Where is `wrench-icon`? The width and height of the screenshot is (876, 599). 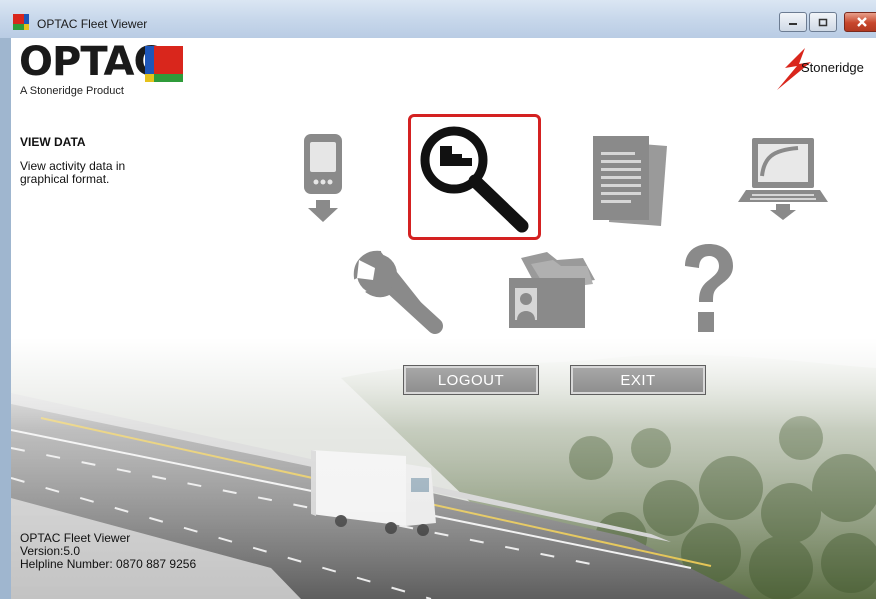
wrench-icon is located at coordinates (398, 292).